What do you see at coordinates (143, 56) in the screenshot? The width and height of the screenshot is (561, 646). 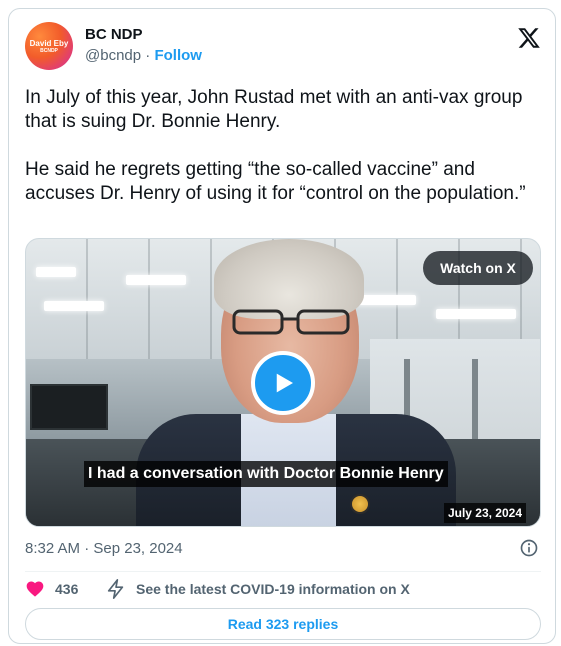 I see `handle-row: @bcndp · Follow` at bounding box center [143, 56].